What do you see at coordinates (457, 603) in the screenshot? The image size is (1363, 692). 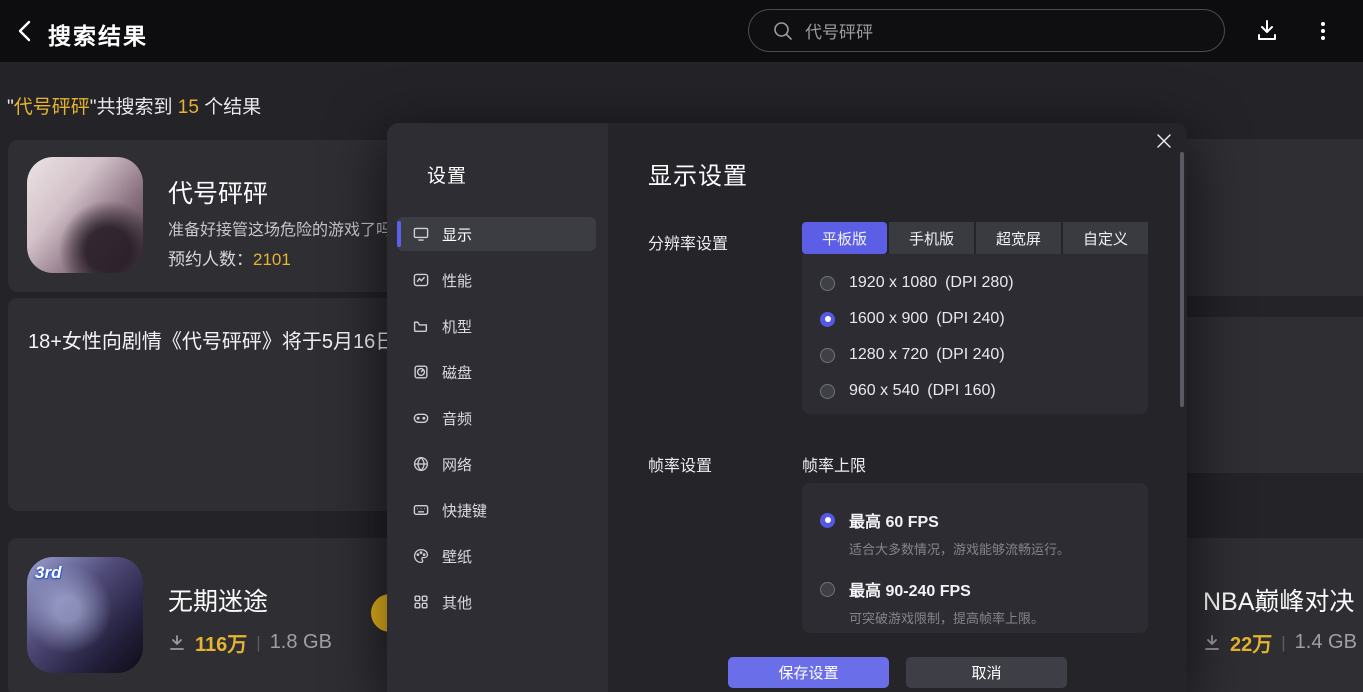 I see `sidebar-item-label: 其他` at bounding box center [457, 603].